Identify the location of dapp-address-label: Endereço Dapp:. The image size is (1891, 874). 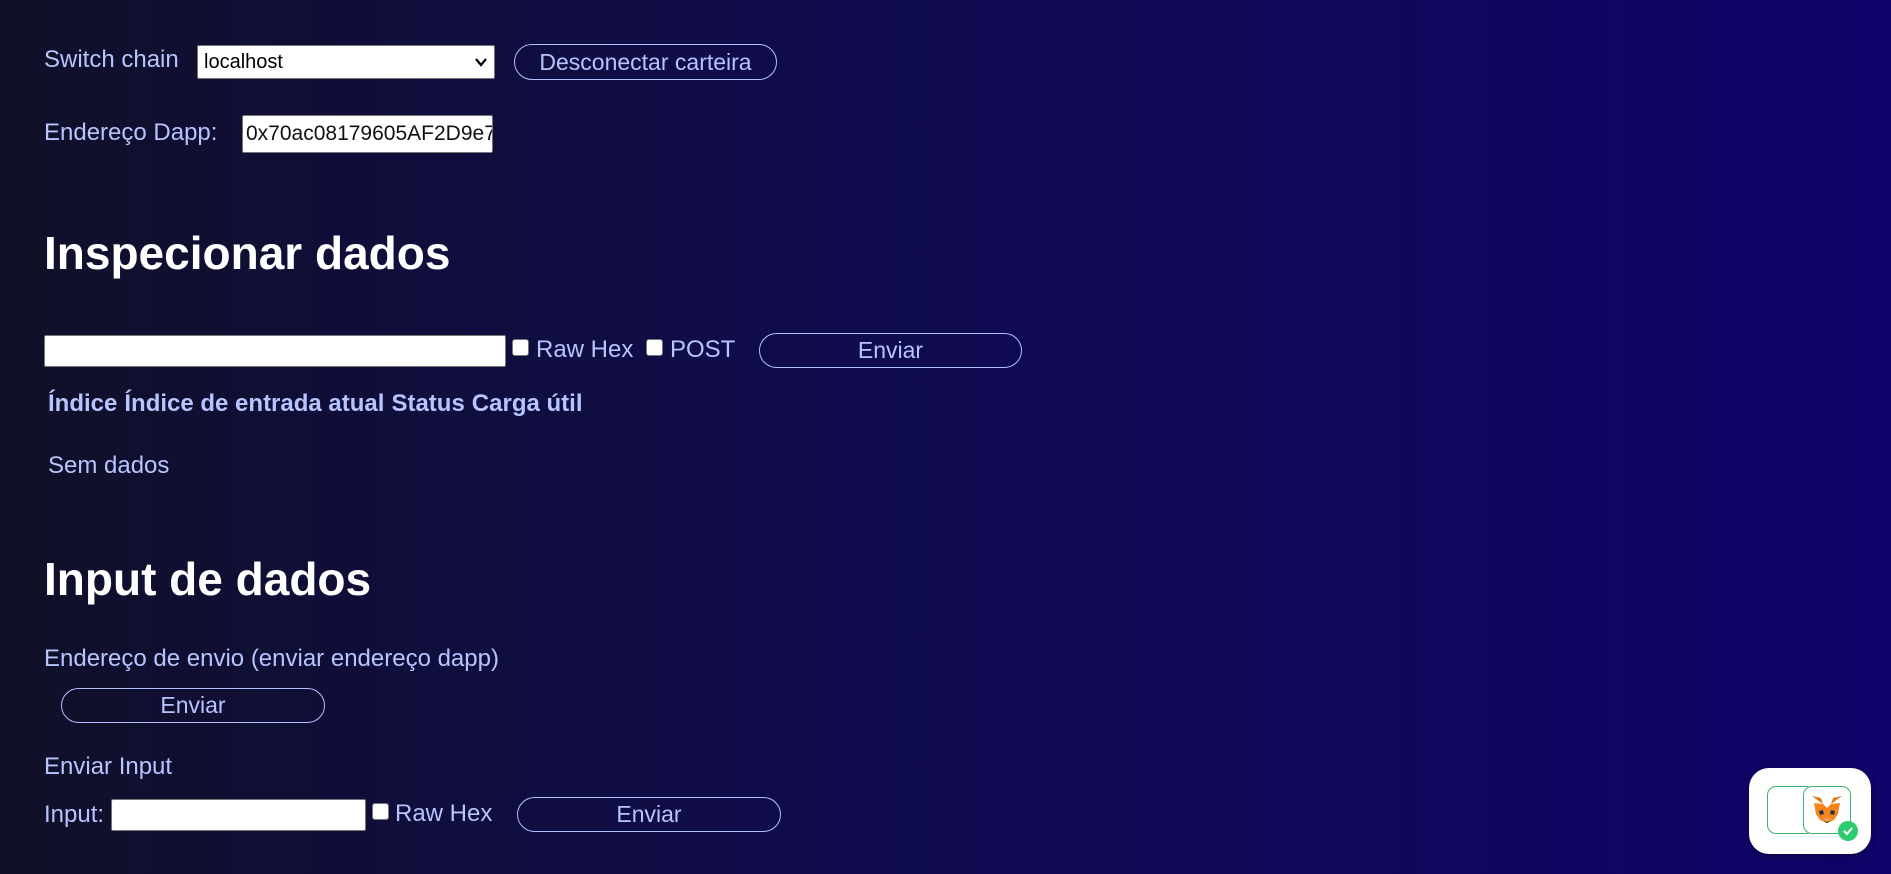
(131, 132).